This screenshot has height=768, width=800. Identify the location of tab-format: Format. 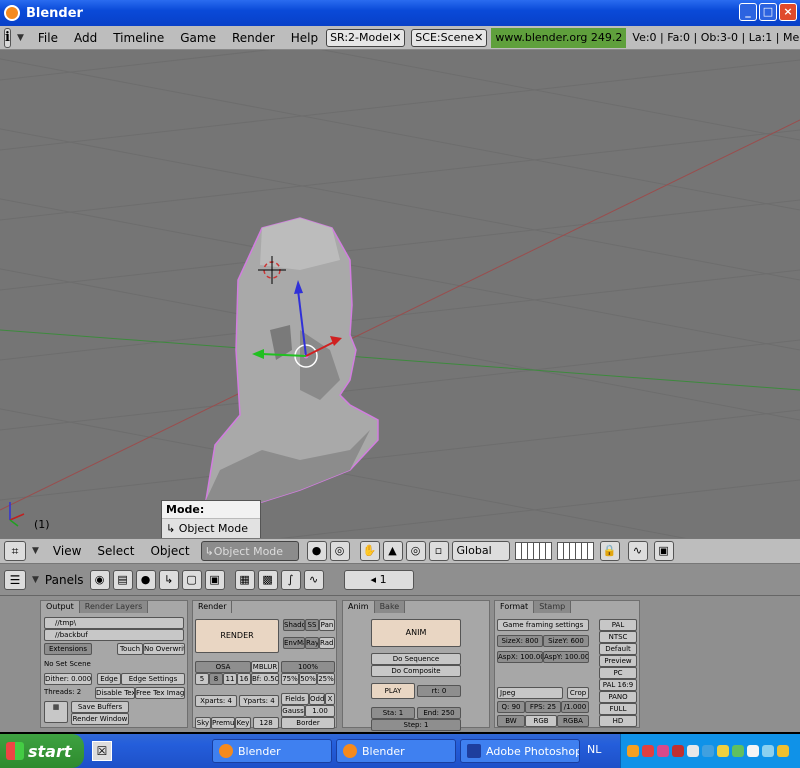
(515, 607).